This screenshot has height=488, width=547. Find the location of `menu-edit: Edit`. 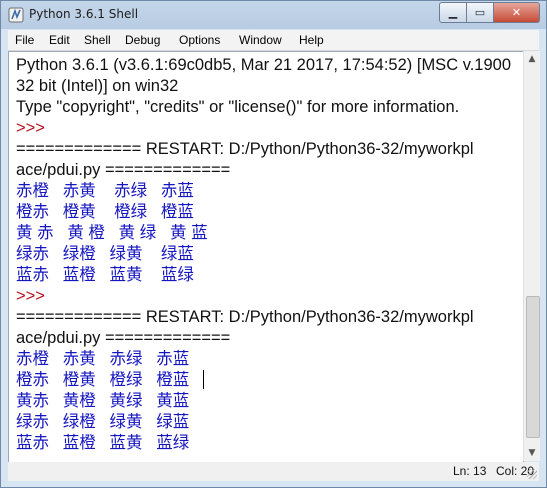

menu-edit: Edit is located at coordinates (59, 40).